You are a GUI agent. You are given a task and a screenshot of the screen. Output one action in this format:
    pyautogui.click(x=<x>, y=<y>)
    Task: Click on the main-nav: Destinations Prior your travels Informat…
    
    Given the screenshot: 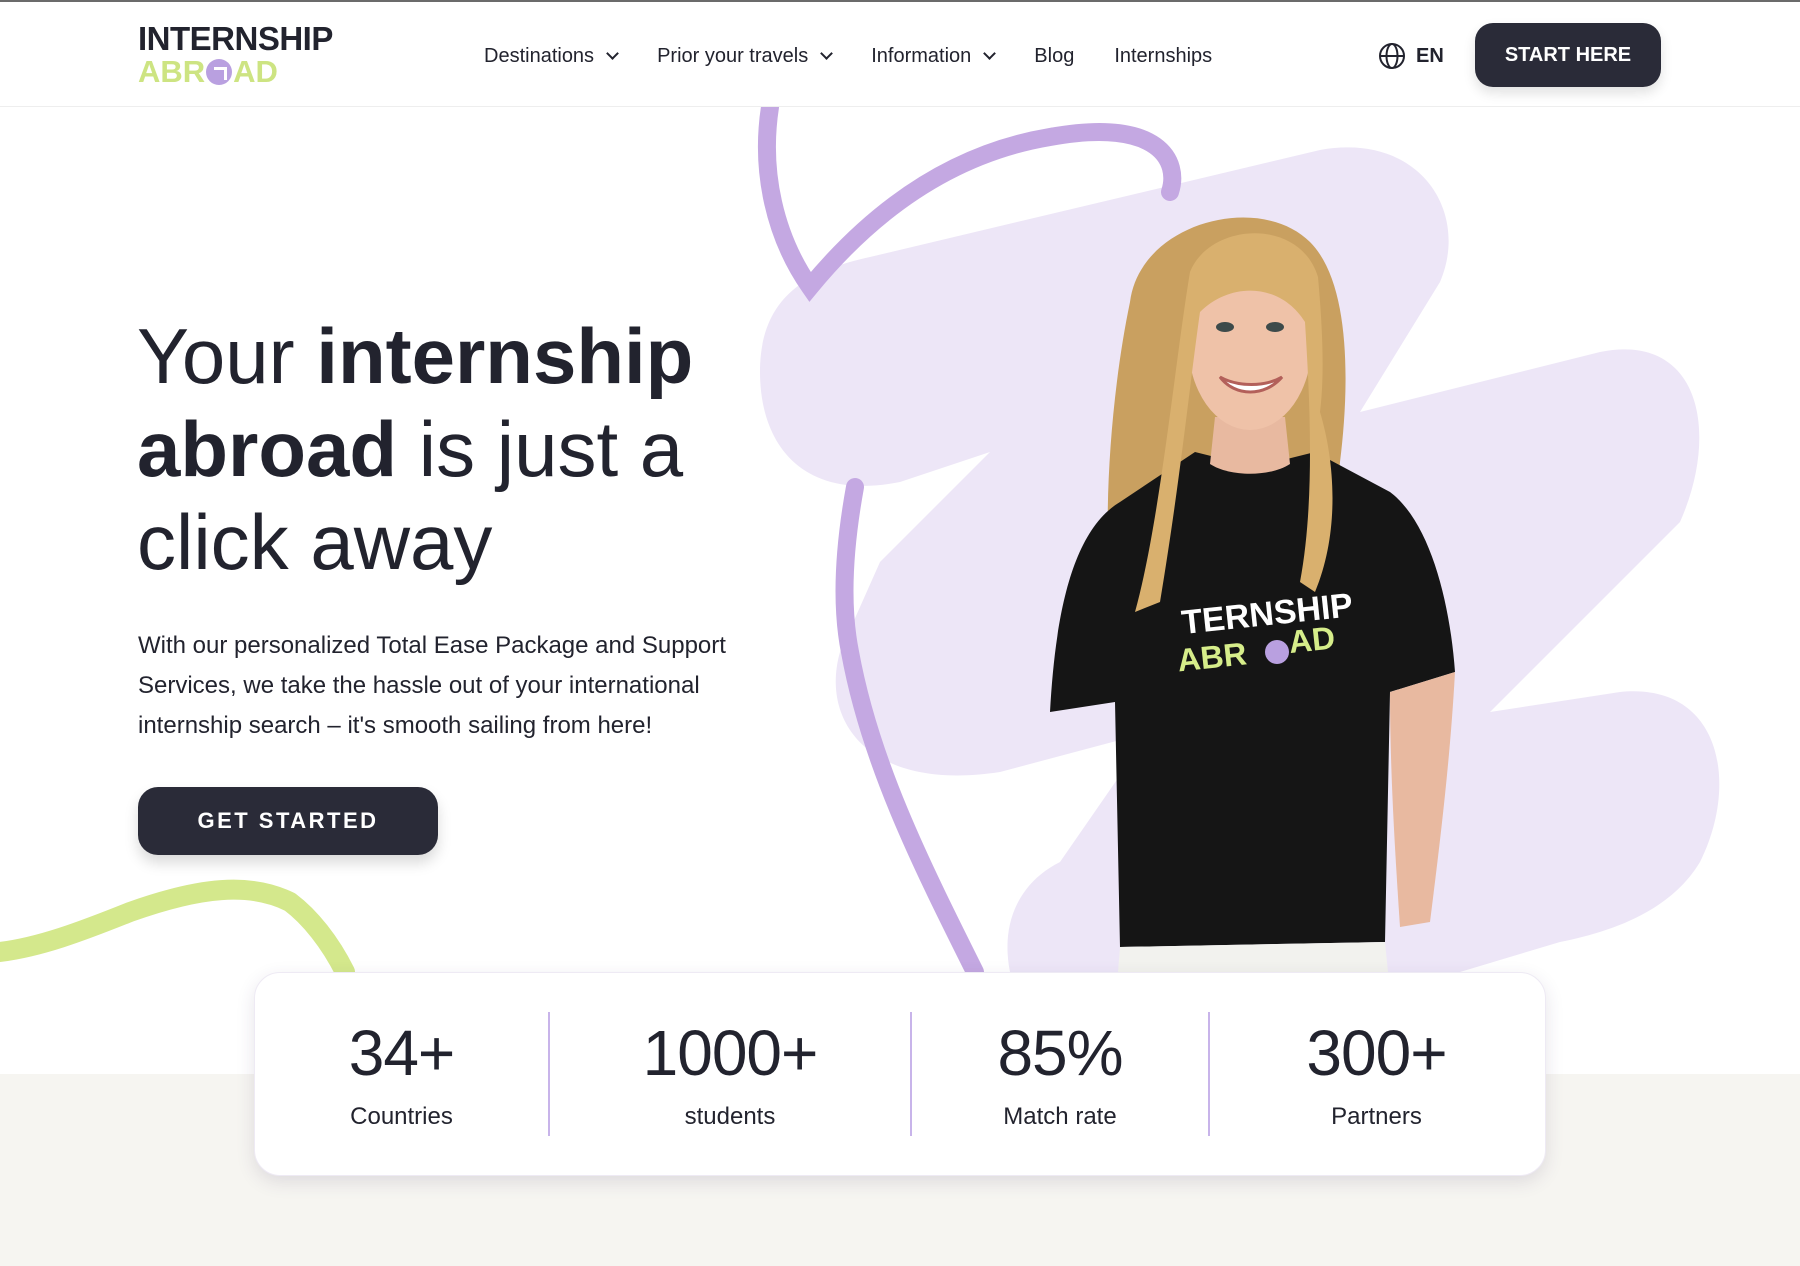 What is the action you would take?
    pyautogui.click(x=868, y=56)
    